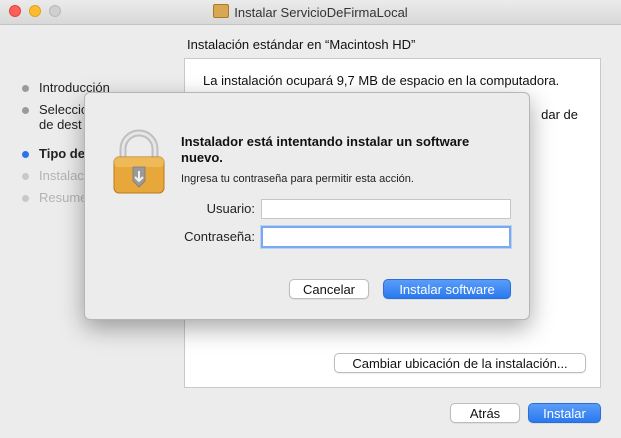 The image size is (621, 438). Describe the element at coordinates (219, 236) in the screenshot. I see `password-label: Contraseña:` at that location.